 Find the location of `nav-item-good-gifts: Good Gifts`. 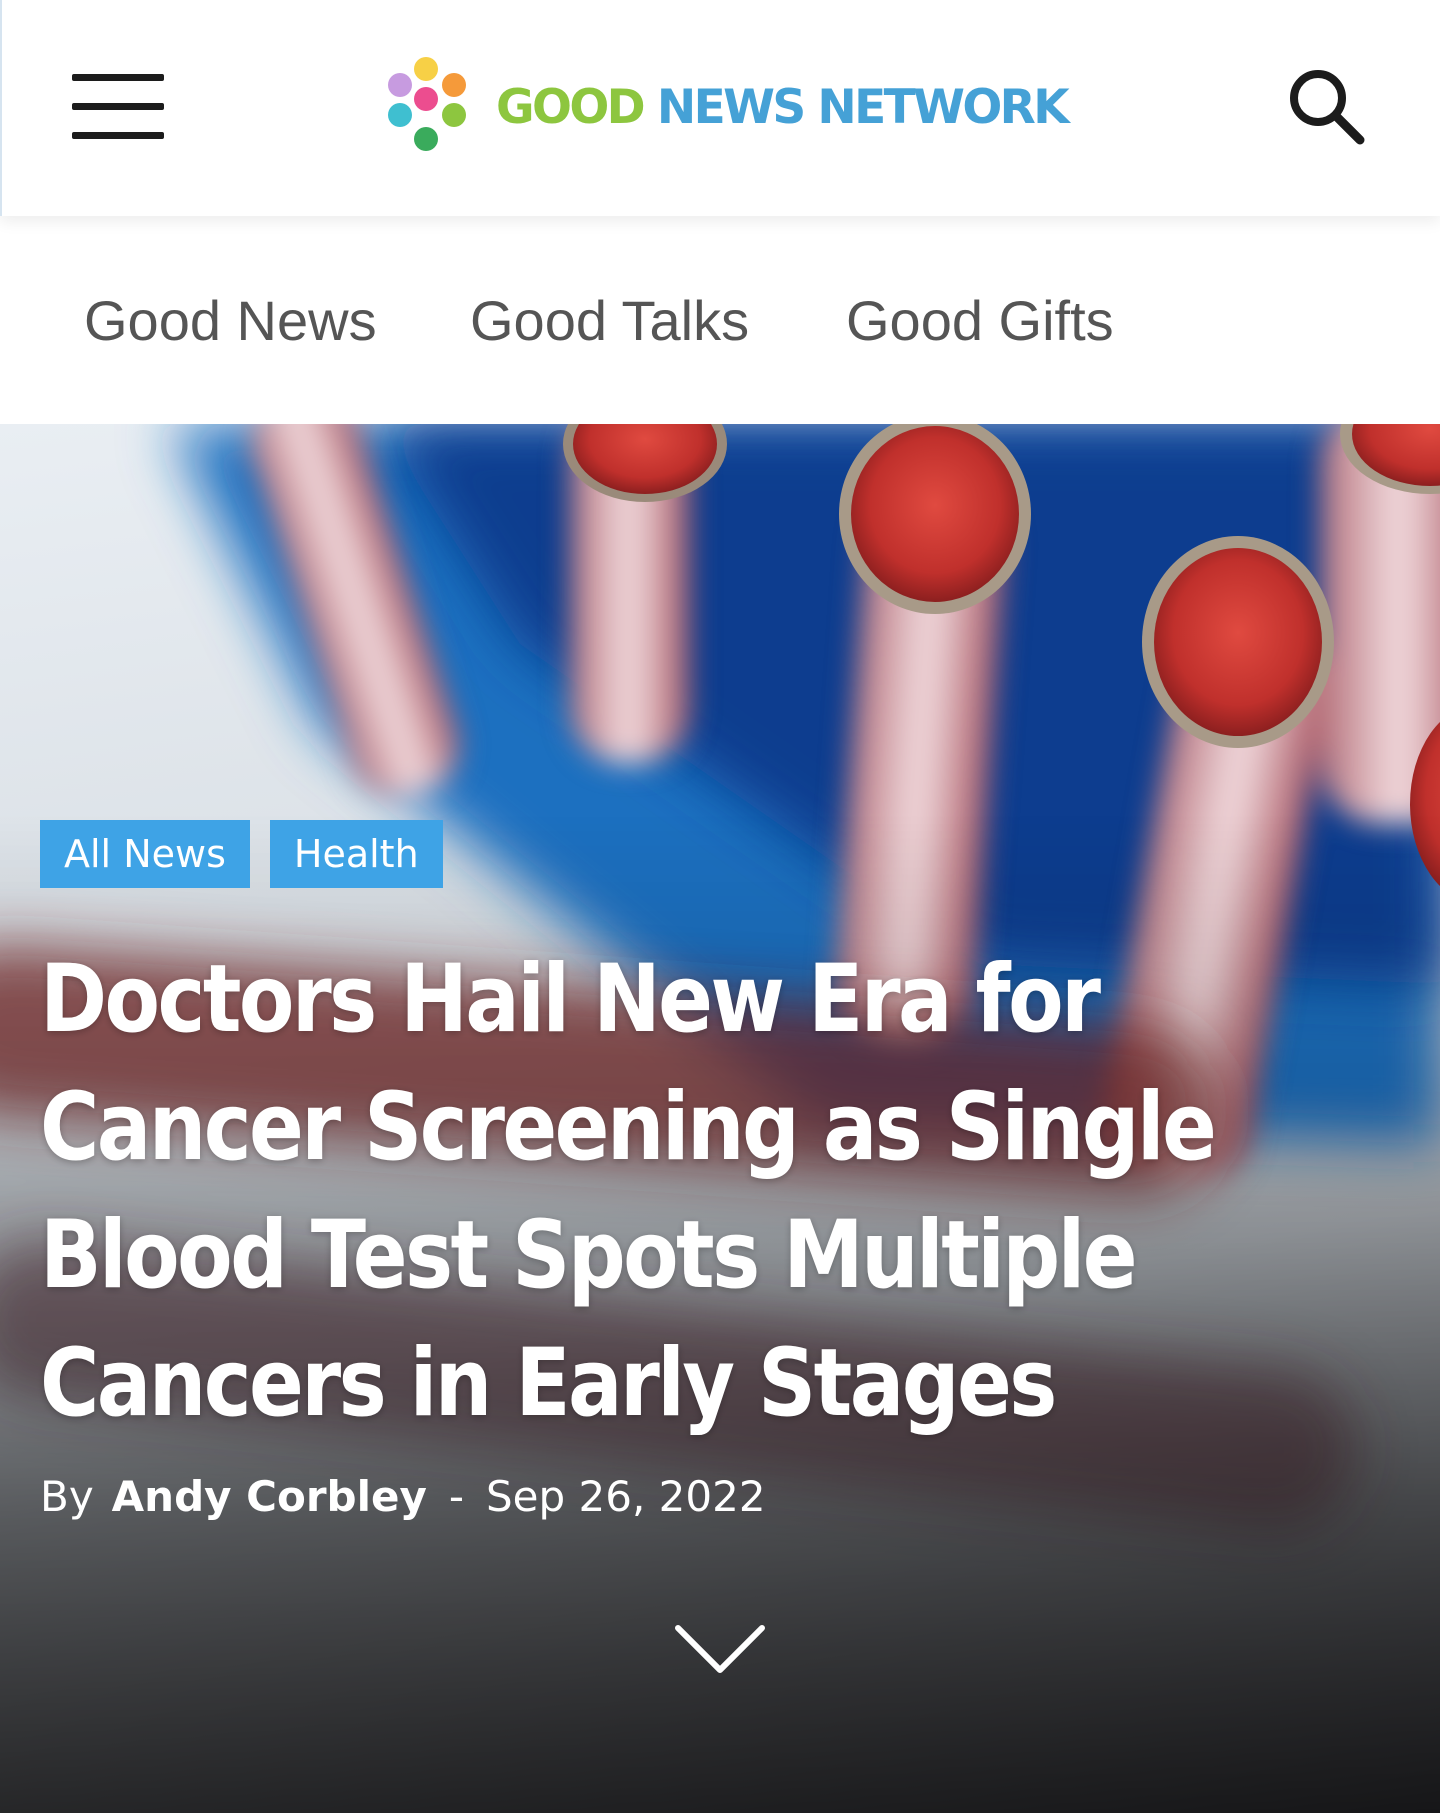

nav-item-good-gifts: Good Gifts is located at coordinates (980, 320).